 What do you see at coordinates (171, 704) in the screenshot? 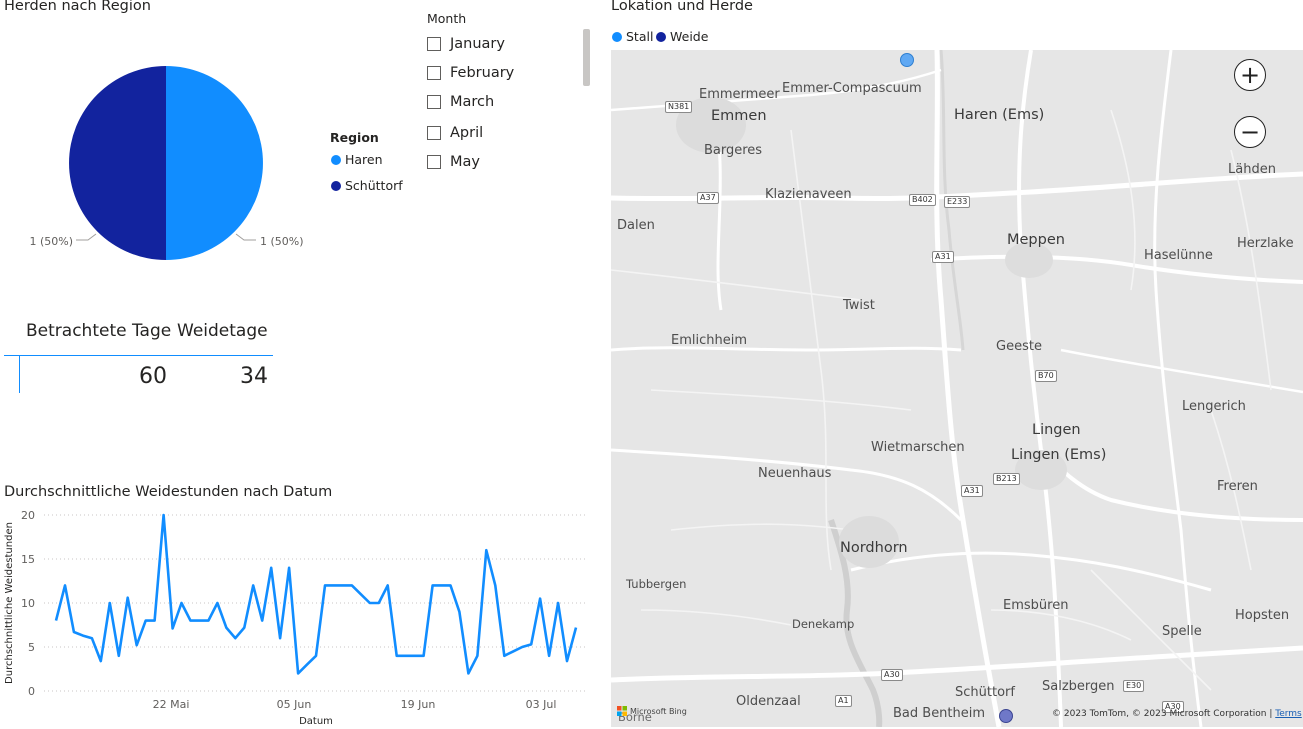
I see `x-tick-label: 22 Mai` at bounding box center [171, 704].